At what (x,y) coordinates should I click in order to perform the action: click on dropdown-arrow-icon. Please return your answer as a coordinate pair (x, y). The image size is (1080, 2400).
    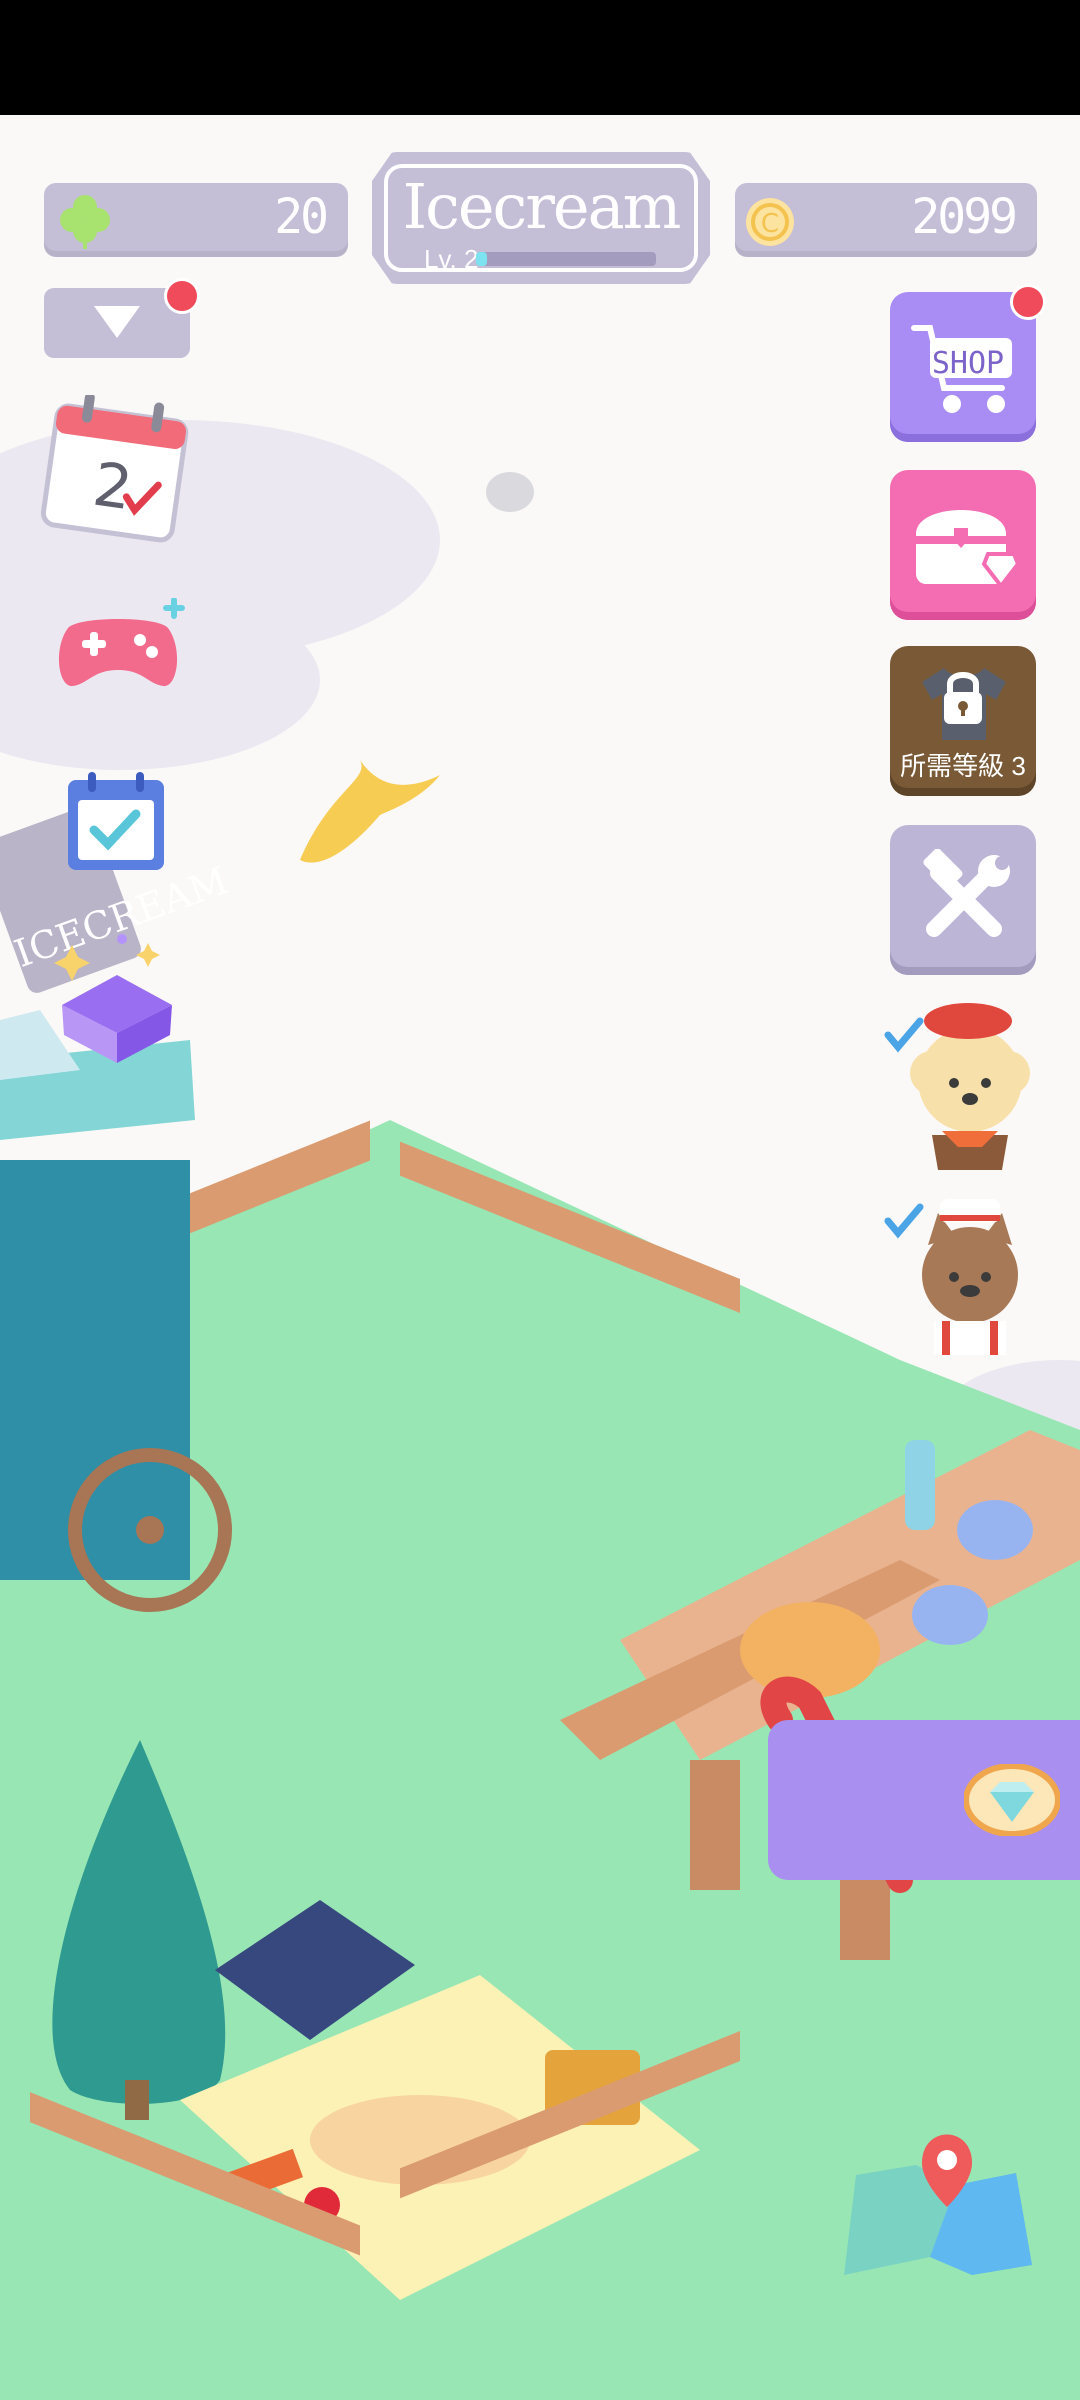
    Looking at the image, I should click on (117, 324).